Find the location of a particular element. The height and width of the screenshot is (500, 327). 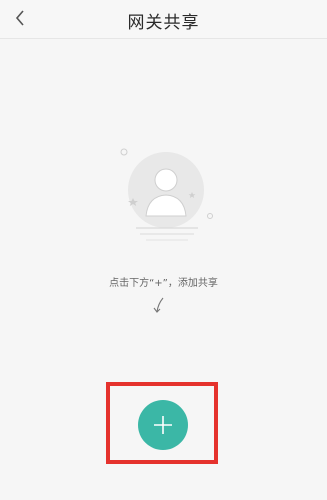

user-placeholder-icon is located at coordinates (166, 194).